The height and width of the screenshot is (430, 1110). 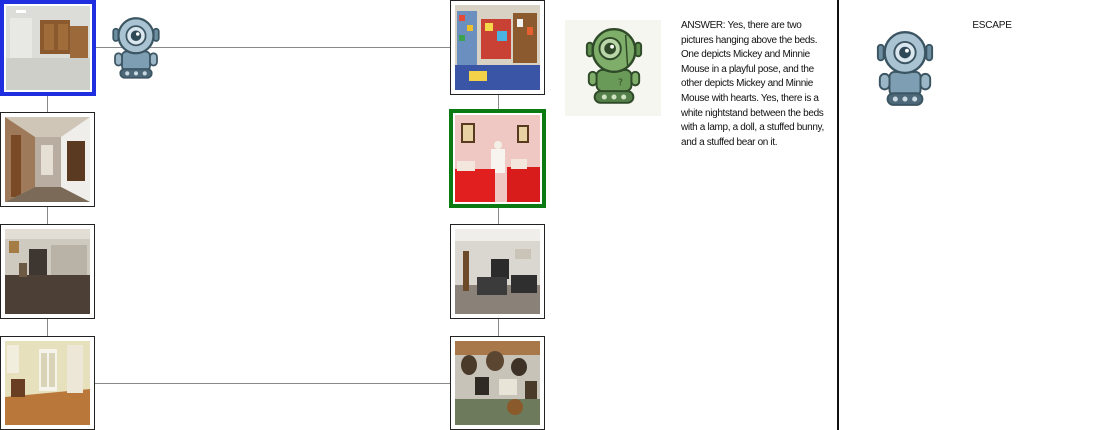 I want to click on room-node-target, so click(x=497, y=158).